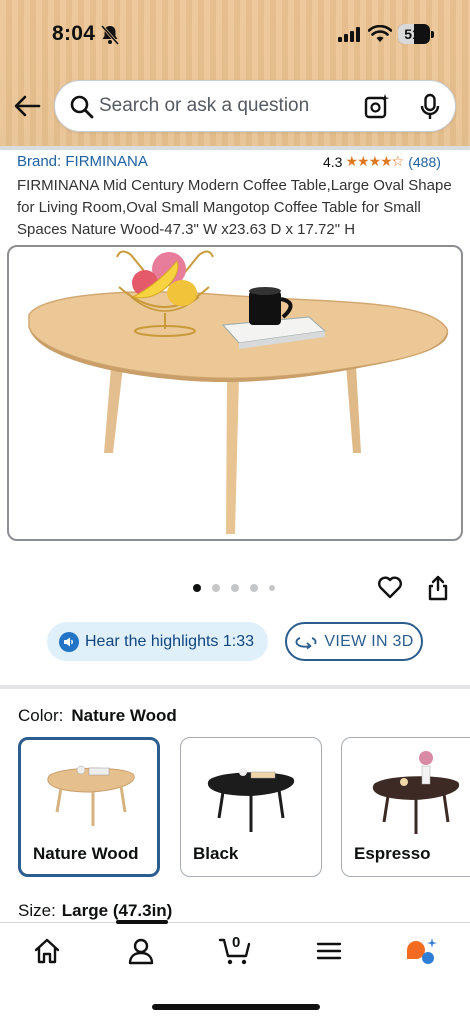 This screenshot has height=1020, width=470. I want to click on color-selector-label: Color: Nature Wood, so click(97, 715).